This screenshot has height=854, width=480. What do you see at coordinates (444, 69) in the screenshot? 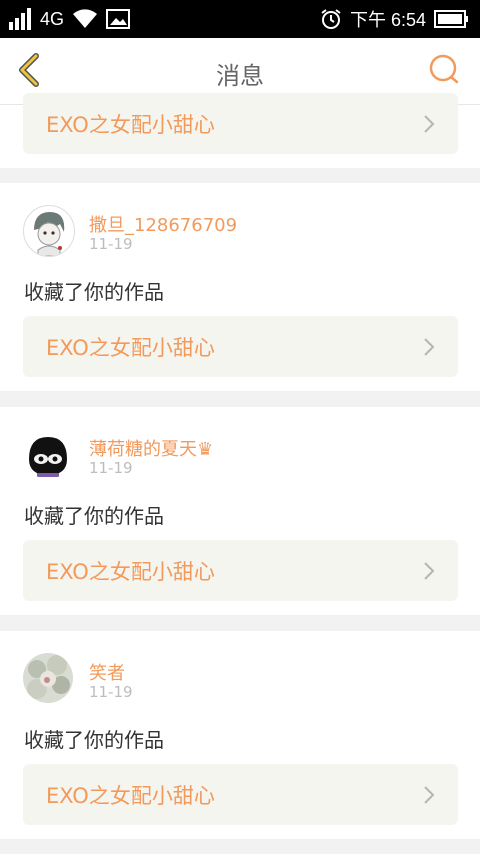
I see `search-button` at bounding box center [444, 69].